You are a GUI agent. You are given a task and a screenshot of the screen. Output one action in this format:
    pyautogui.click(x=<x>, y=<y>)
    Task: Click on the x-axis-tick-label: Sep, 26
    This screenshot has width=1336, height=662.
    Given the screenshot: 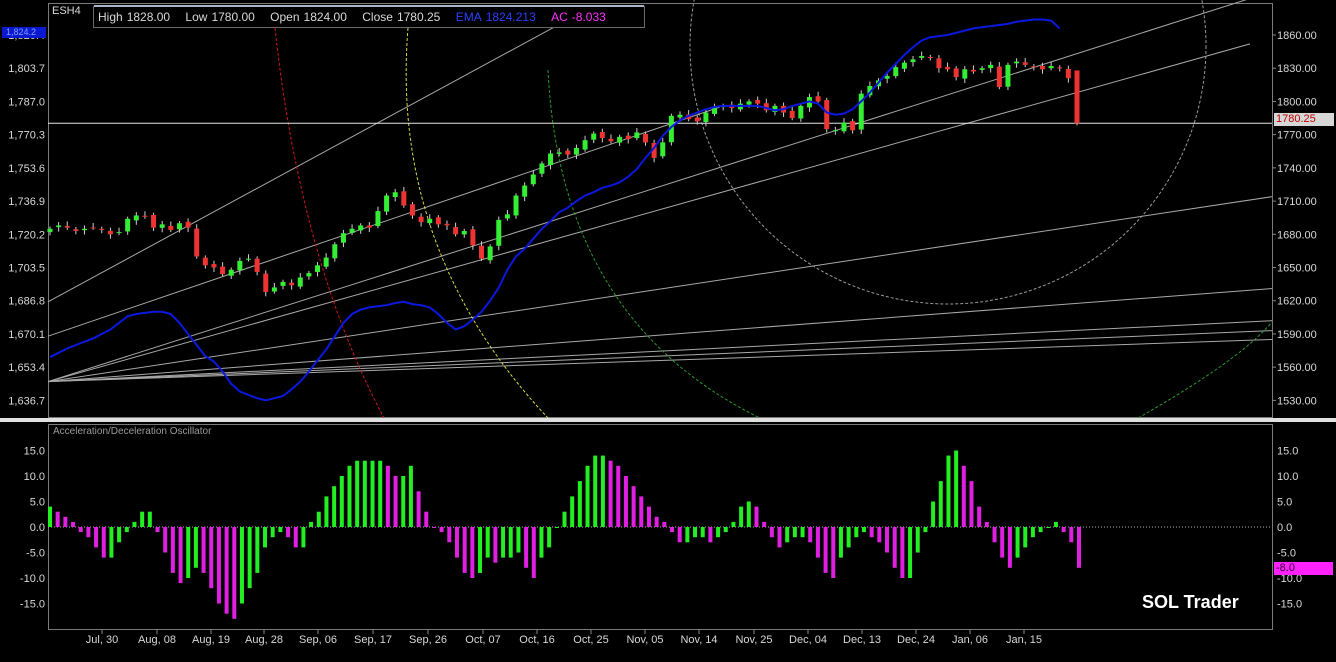 What is the action you would take?
    pyautogui.click(x=428, y=640)
    